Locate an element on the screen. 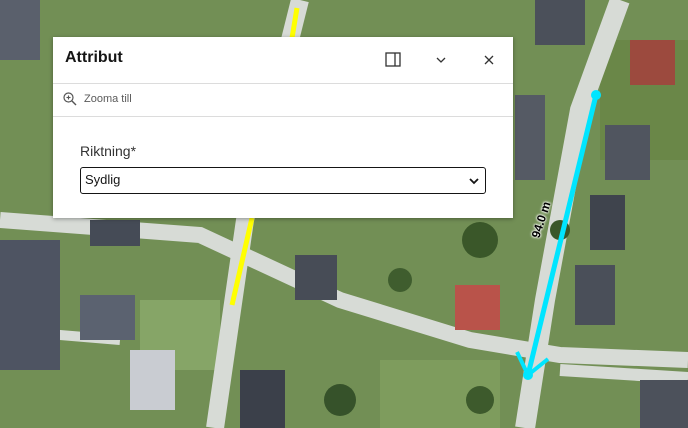 The image size is (688, 428). popup-toolbar: Zooma till is located at coordinates (283, 100).